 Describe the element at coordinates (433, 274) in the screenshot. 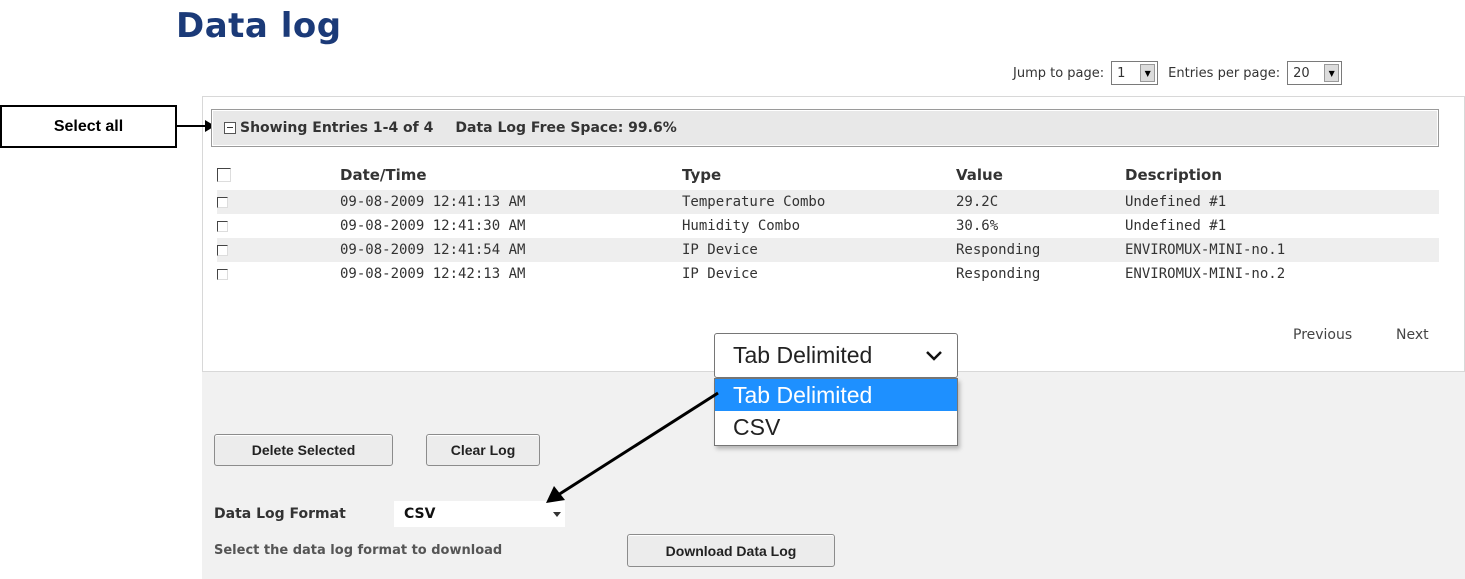

I see `cell-datetime: 09-08-2009 12:42:13 AM` at that location.